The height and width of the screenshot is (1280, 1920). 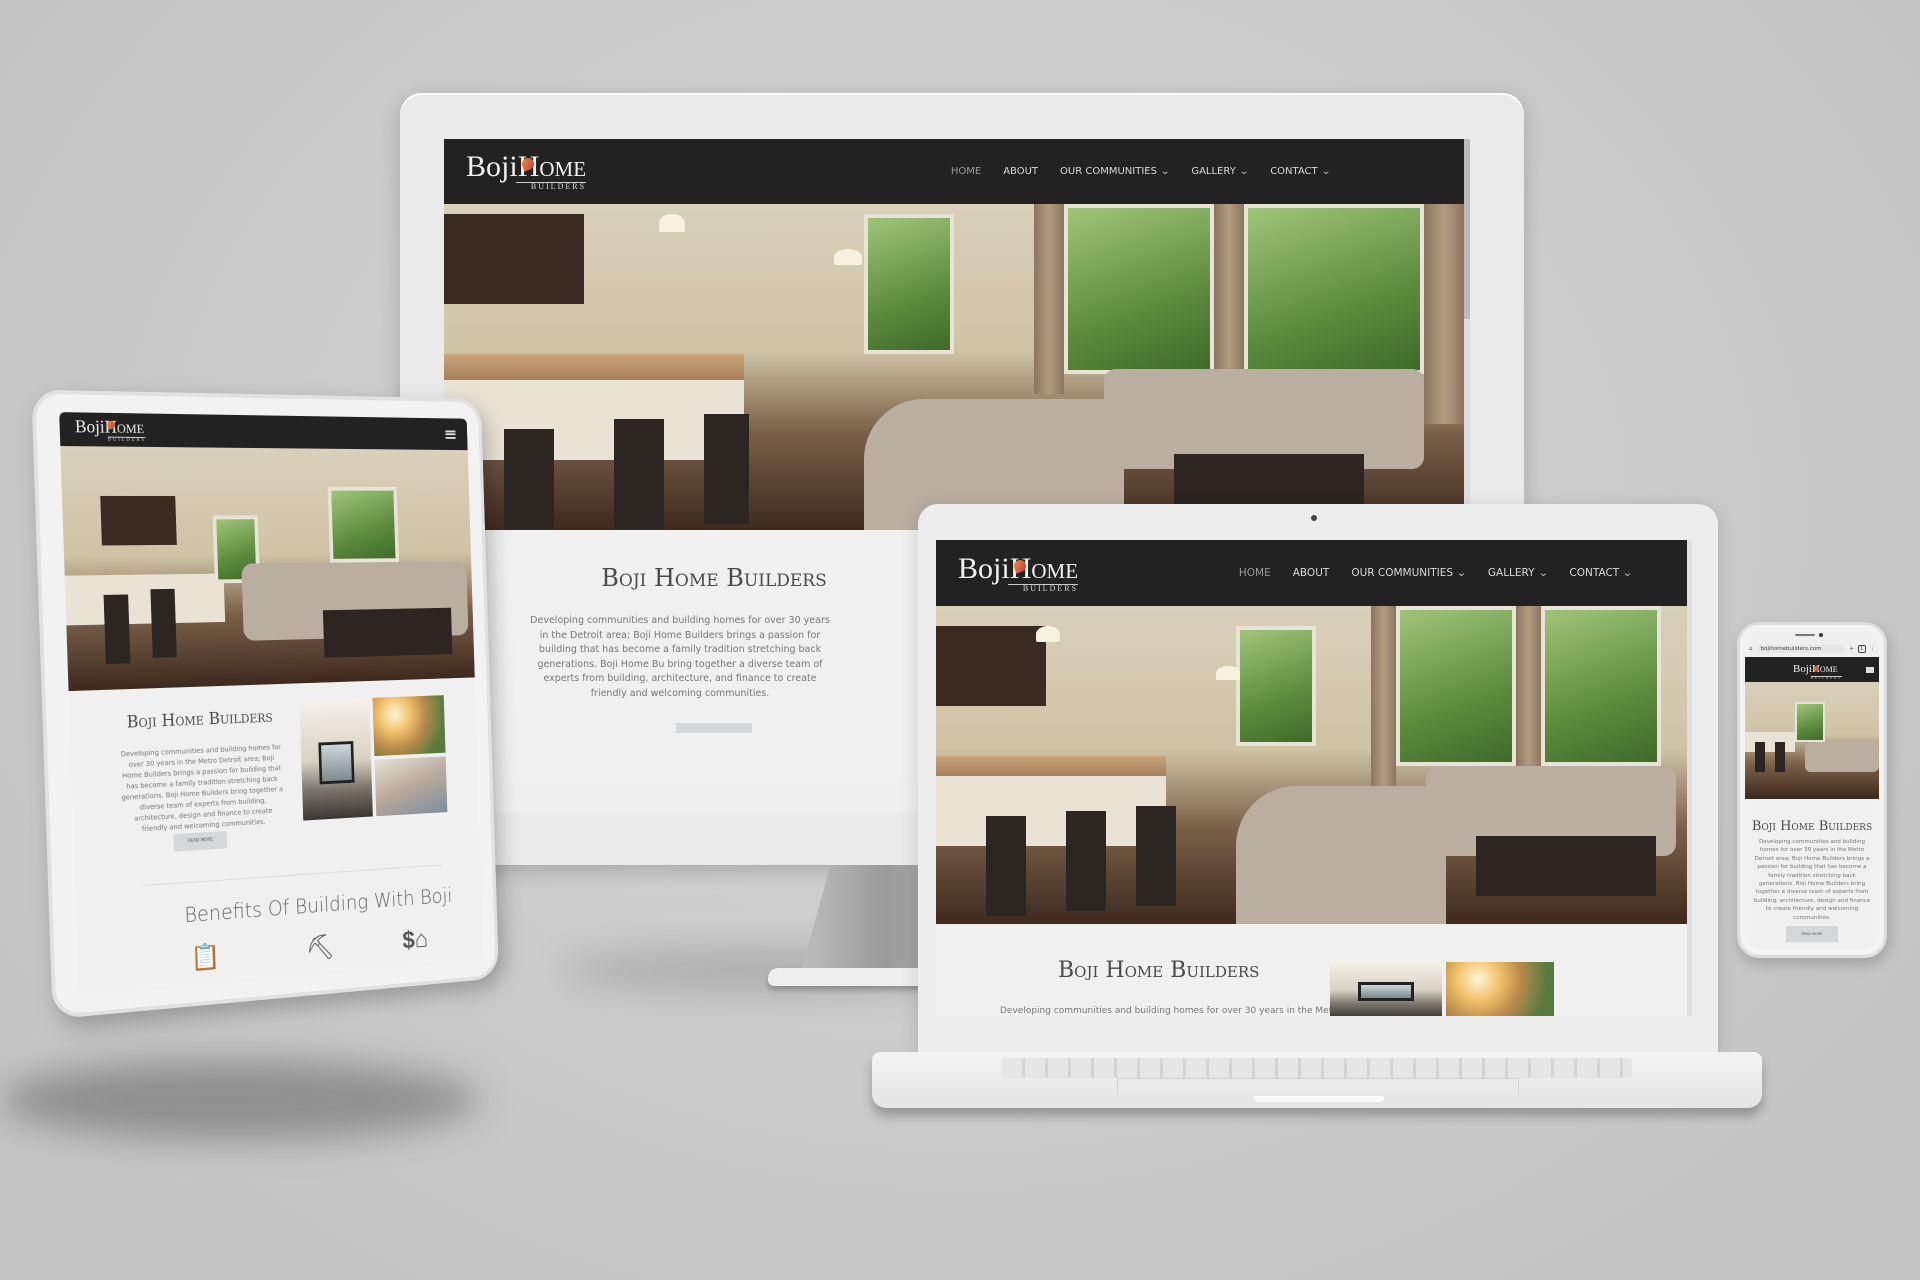 I want to click on dollar-house-icon: $⌂, so click(x=415, y=939).